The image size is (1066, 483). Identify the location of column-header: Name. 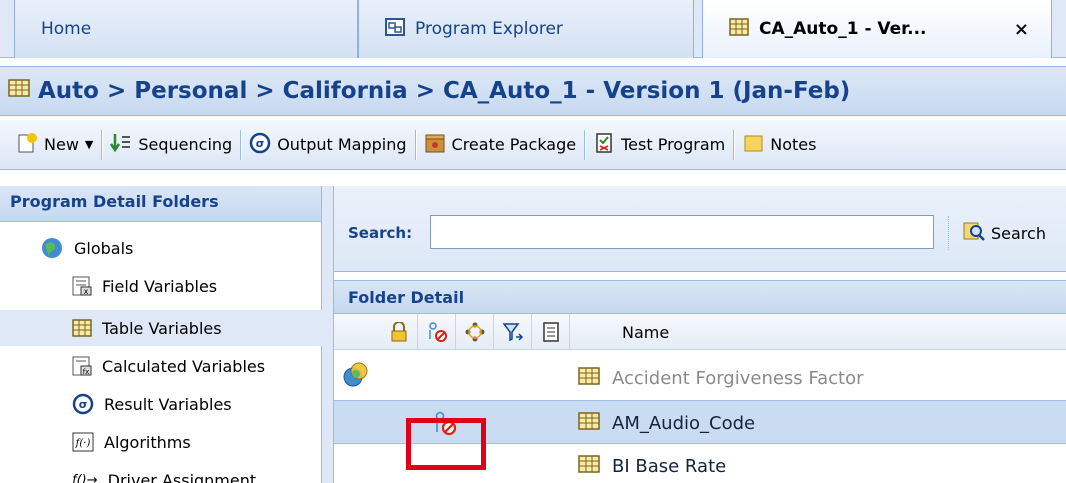
(700, 332).